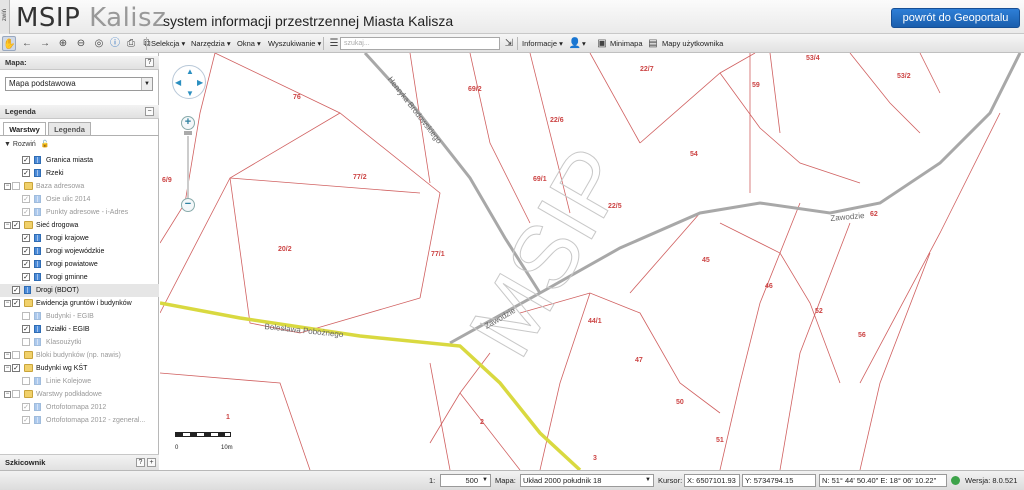  What do you see at coordinates (465, 480) in the screenshot?
I see `scale-input: 500 ▼` at bounding box center [465, 480].